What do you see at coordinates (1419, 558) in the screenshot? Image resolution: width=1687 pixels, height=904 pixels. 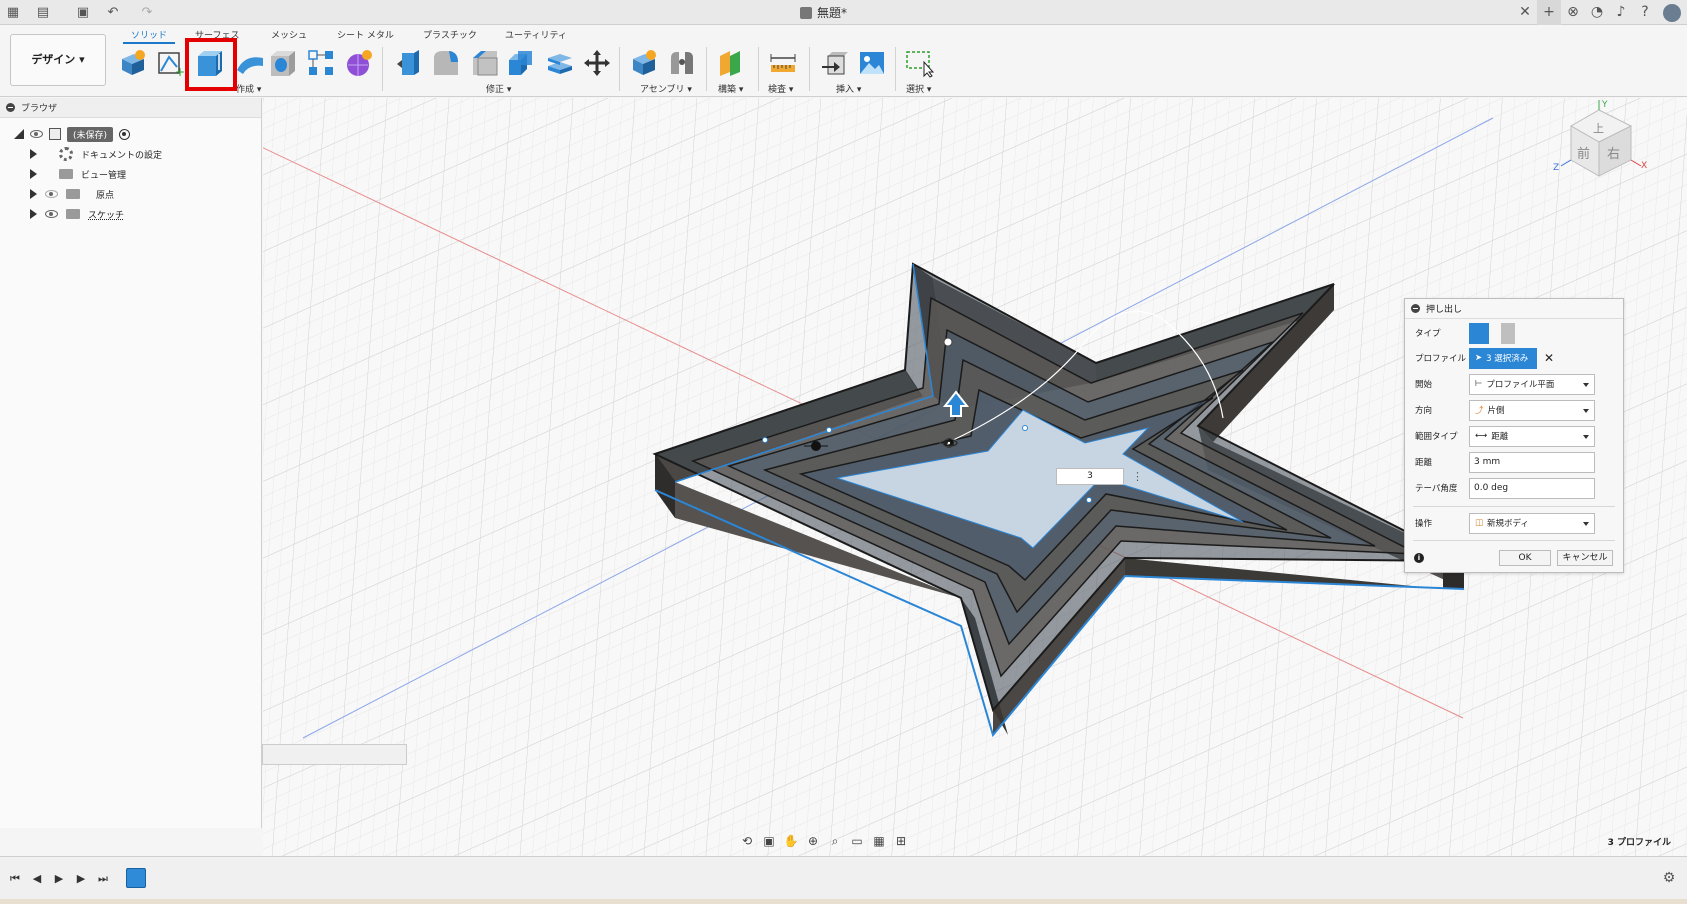 I see `info-icon: i` at bounding box center [1419, 558].